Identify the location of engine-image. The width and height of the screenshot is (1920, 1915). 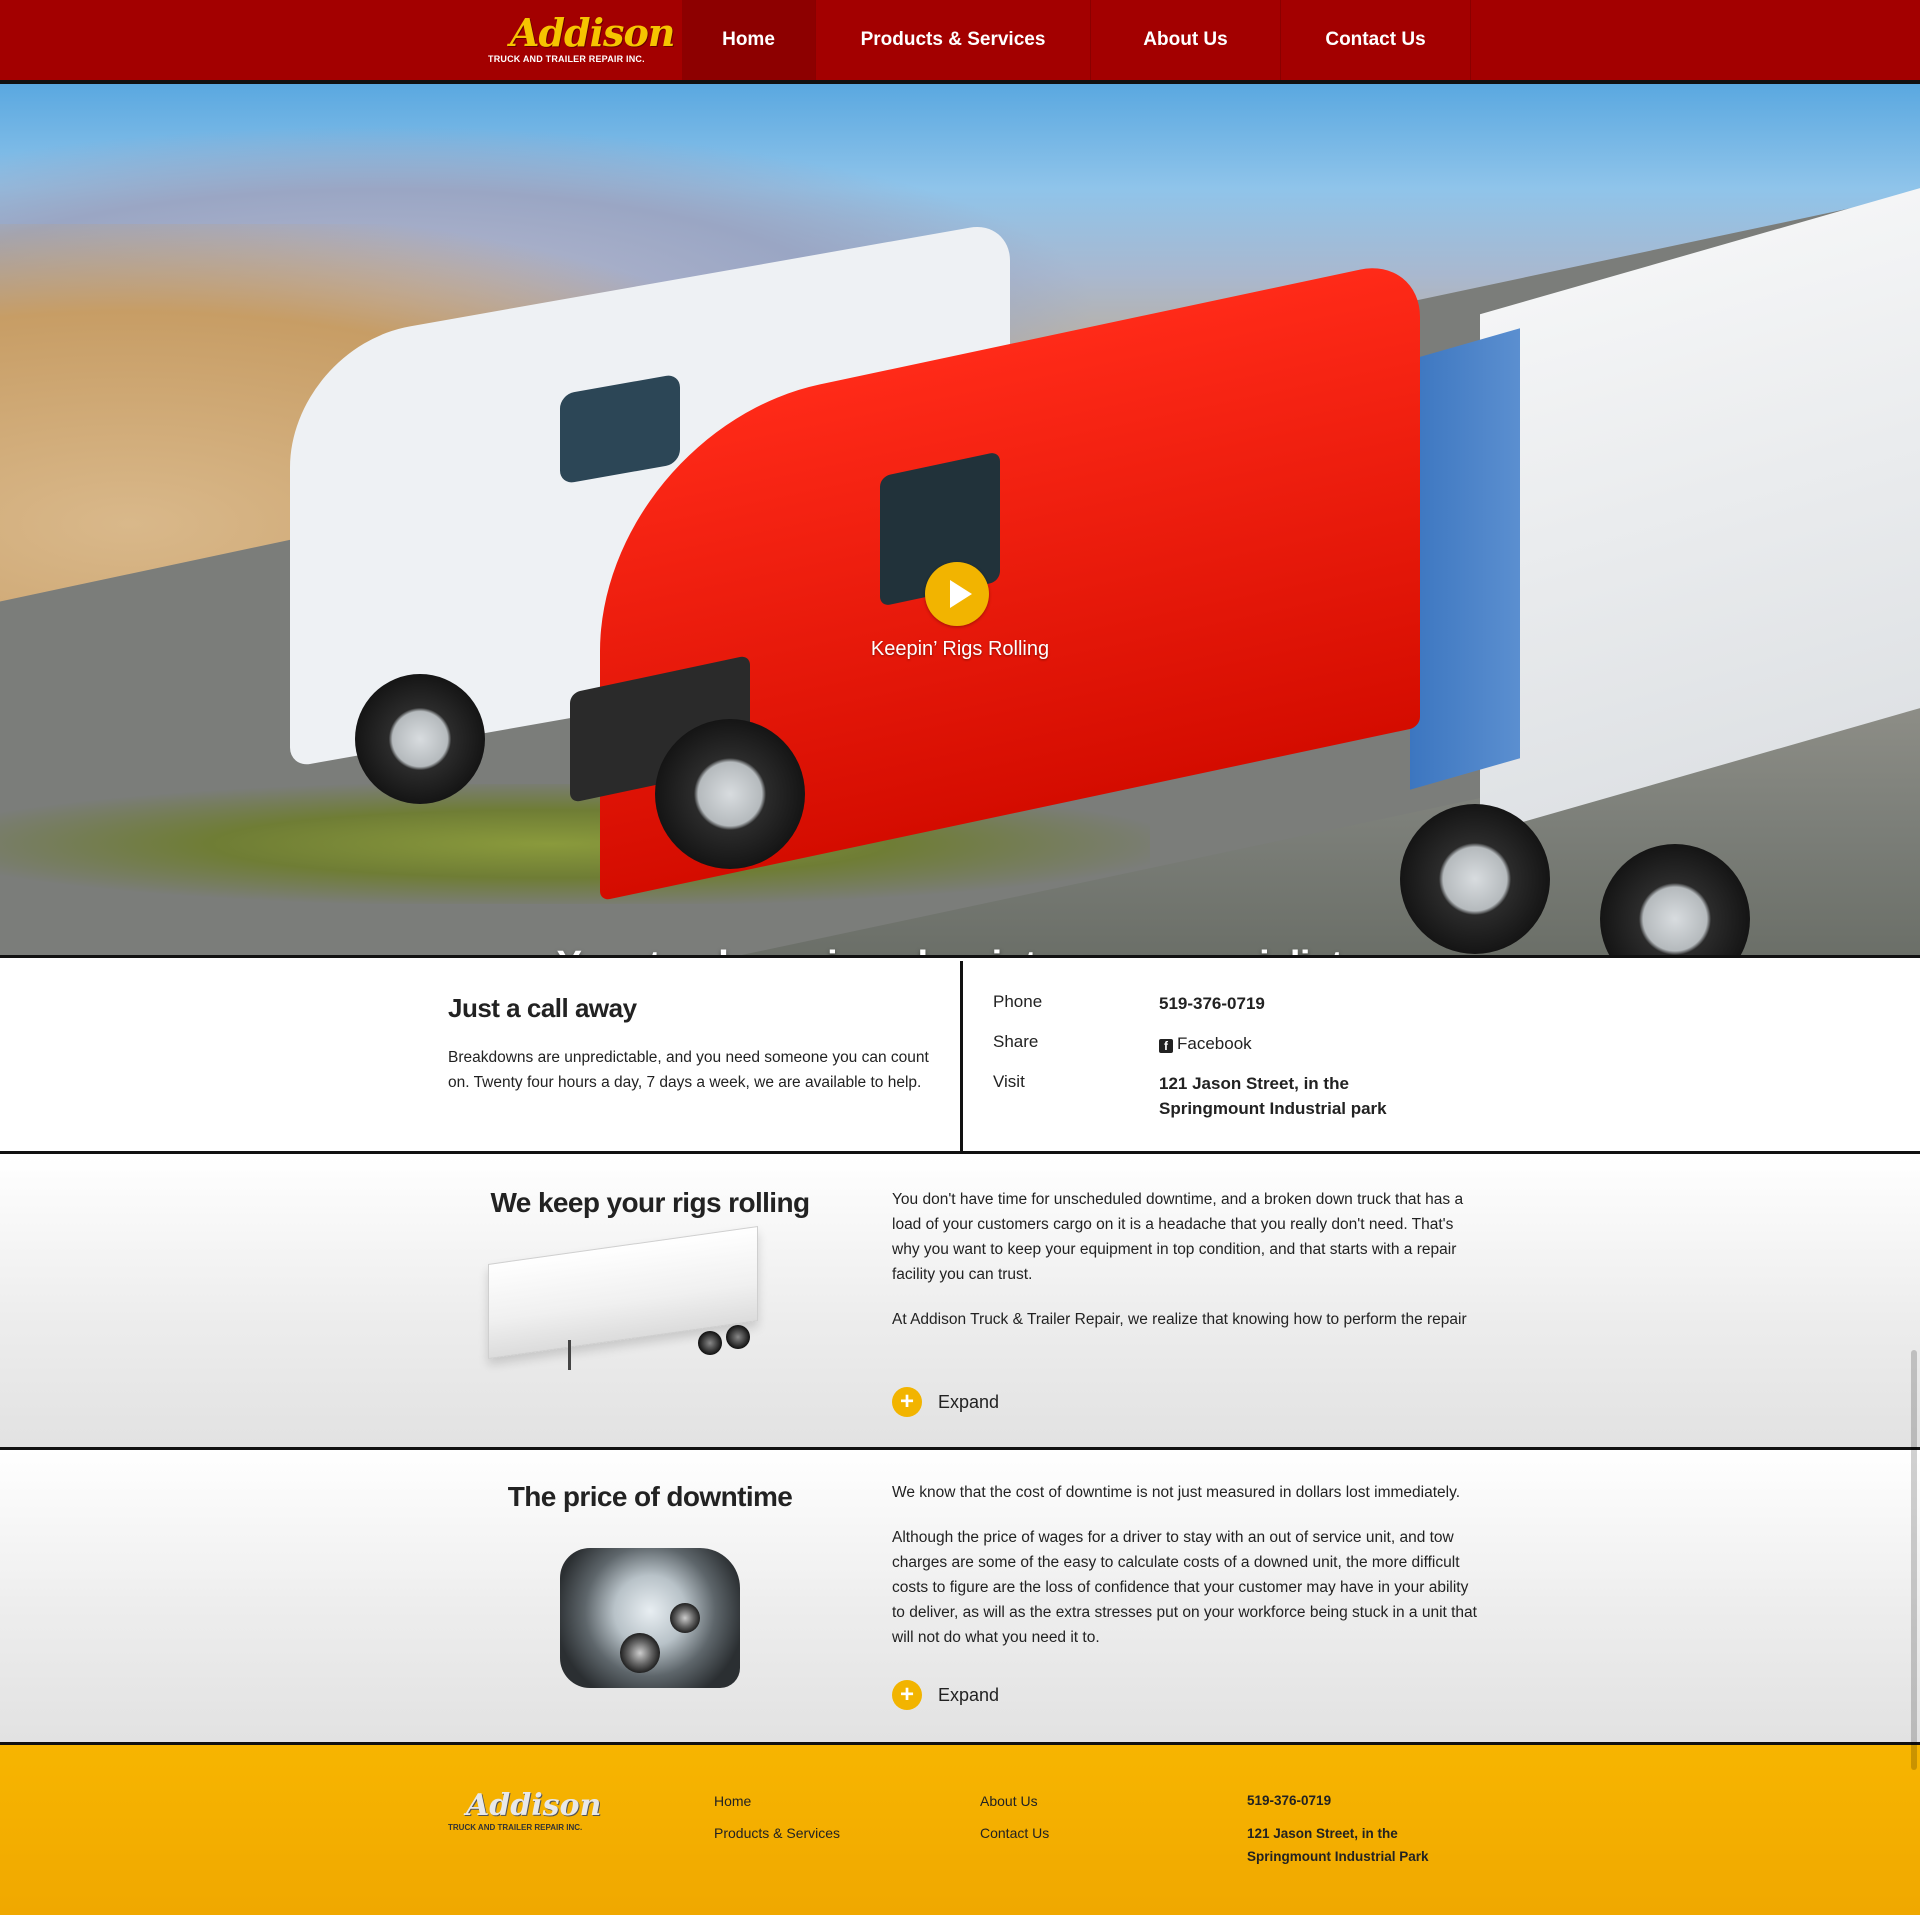
(650, 1620).